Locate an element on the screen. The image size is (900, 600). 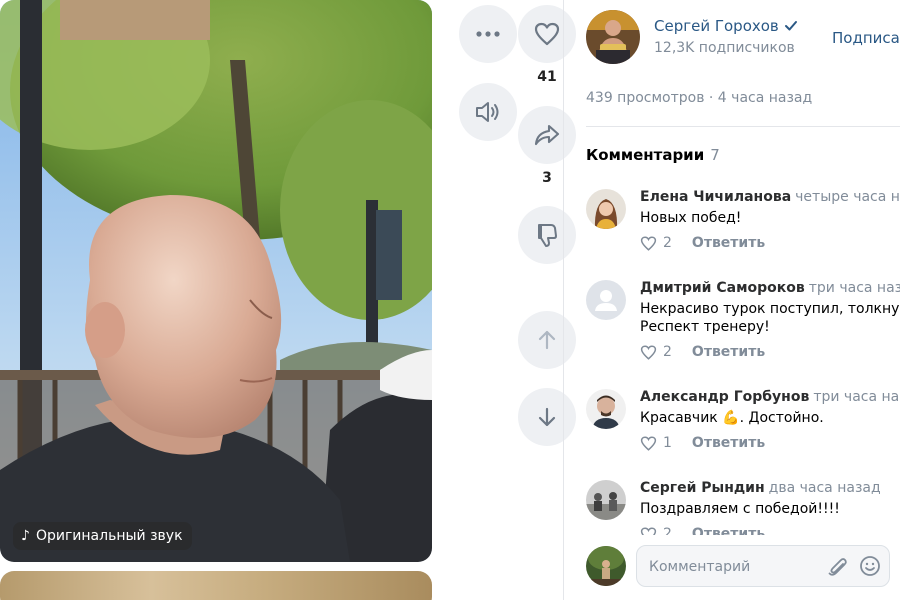
share-count: 3 is located at coordinates (547, 178).